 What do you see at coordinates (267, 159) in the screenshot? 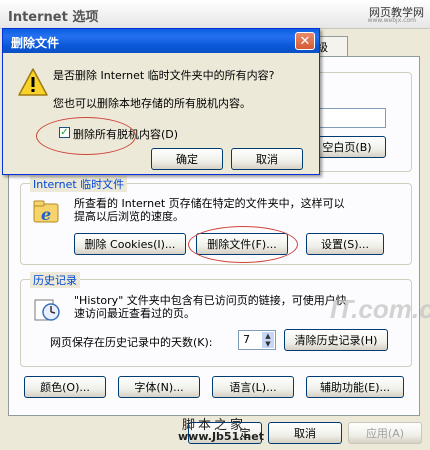
I see `dialog-cancel-button: 取消` at bounding box center [267, 159].